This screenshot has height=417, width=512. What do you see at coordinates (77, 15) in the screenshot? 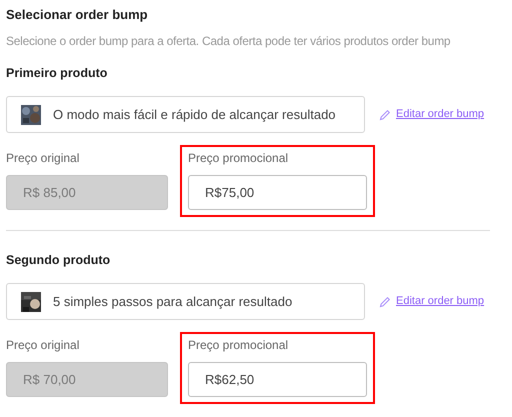
I see `section-title: Selecionar order bump` at bounding box center [77, 15].